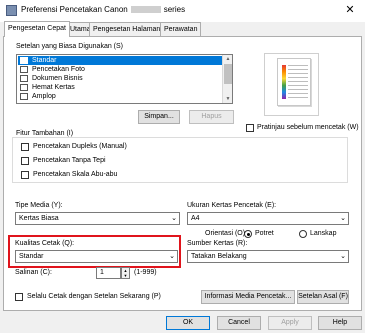 Image resolution: width=365 pixels, height=333 pixels. What do you see at coordinates (45, 133) in the screenshot?
I see `additional-features-label: Fitur Tambahan (I)` at bounding box center [45, 133].